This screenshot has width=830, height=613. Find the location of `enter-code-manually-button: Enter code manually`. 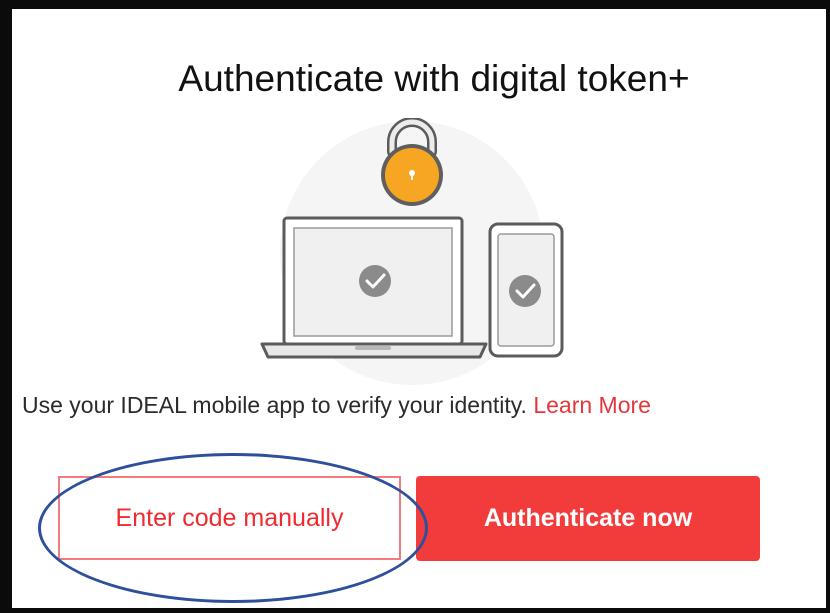

enter-code-manually-button: Enter code manually is located at coordinates (229, 518).